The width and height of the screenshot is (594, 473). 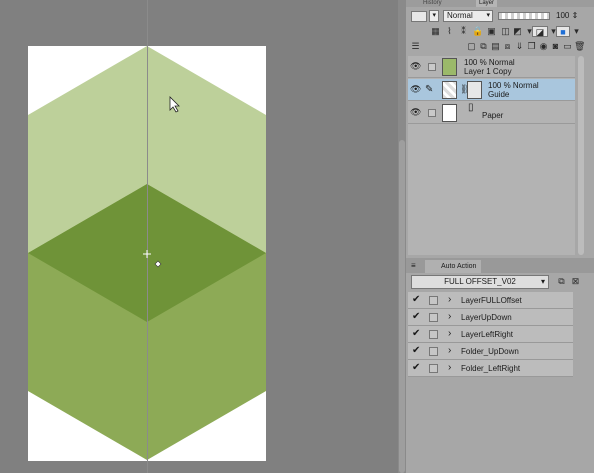 What do you see at coordinates (402, 306) in the screenshot?
I see `scrollbar-thumb` at bounding box center [402, 306].